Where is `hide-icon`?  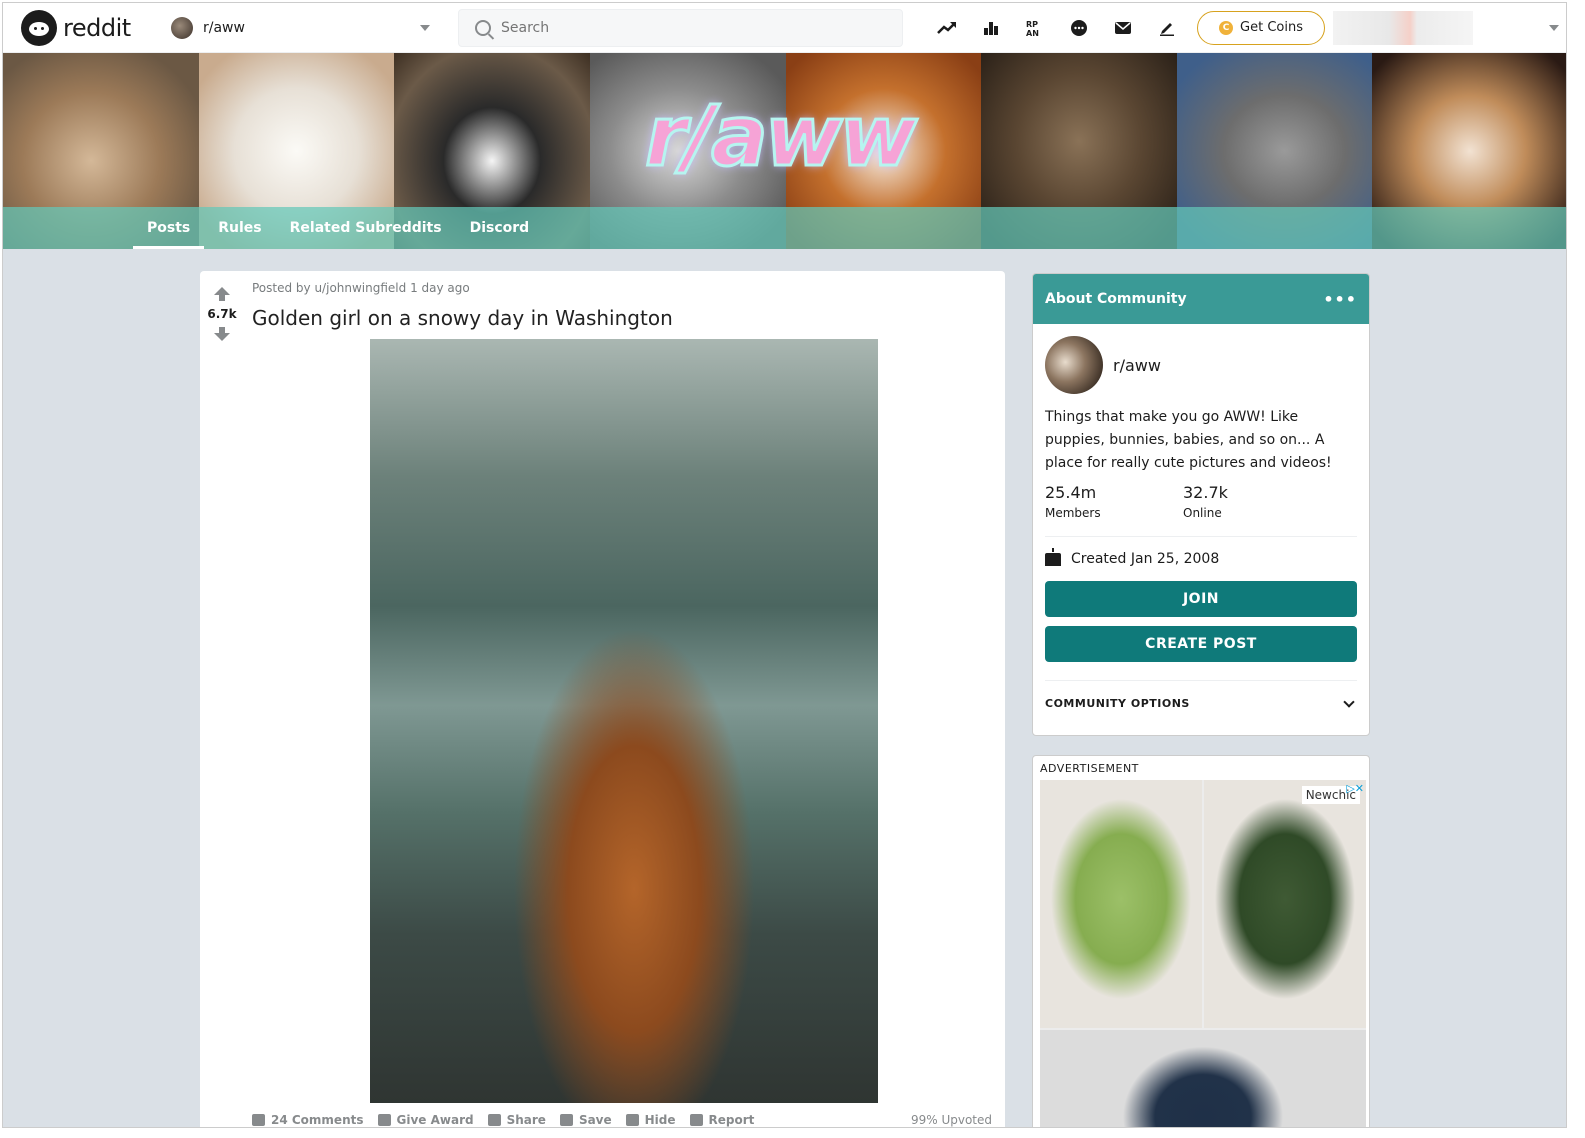 hide-icon is located at coordinates (632, 1120).